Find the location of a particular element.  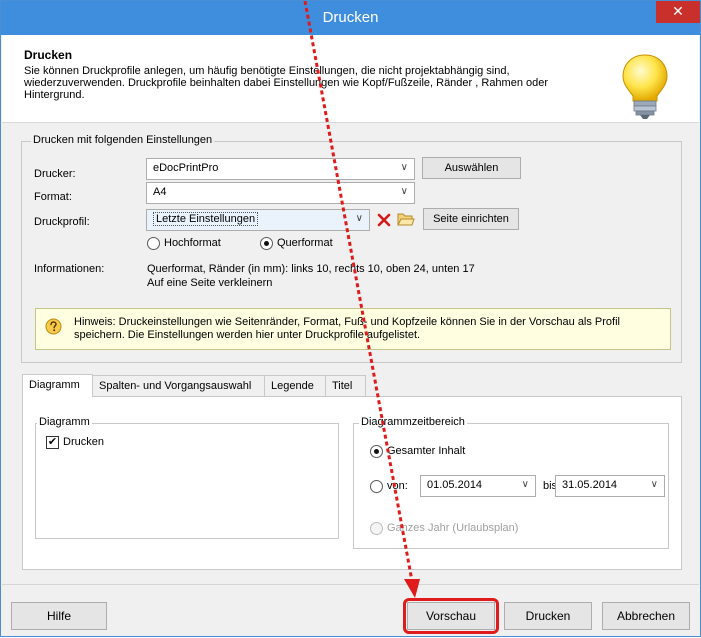

landscape-label: Querformat is located at coordinates (305, 243).